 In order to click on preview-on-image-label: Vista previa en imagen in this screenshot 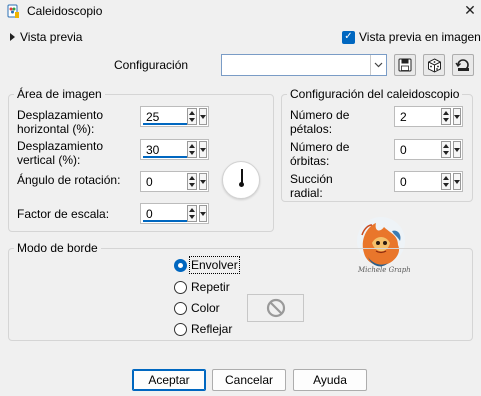, I will do `click(420, 37)`.